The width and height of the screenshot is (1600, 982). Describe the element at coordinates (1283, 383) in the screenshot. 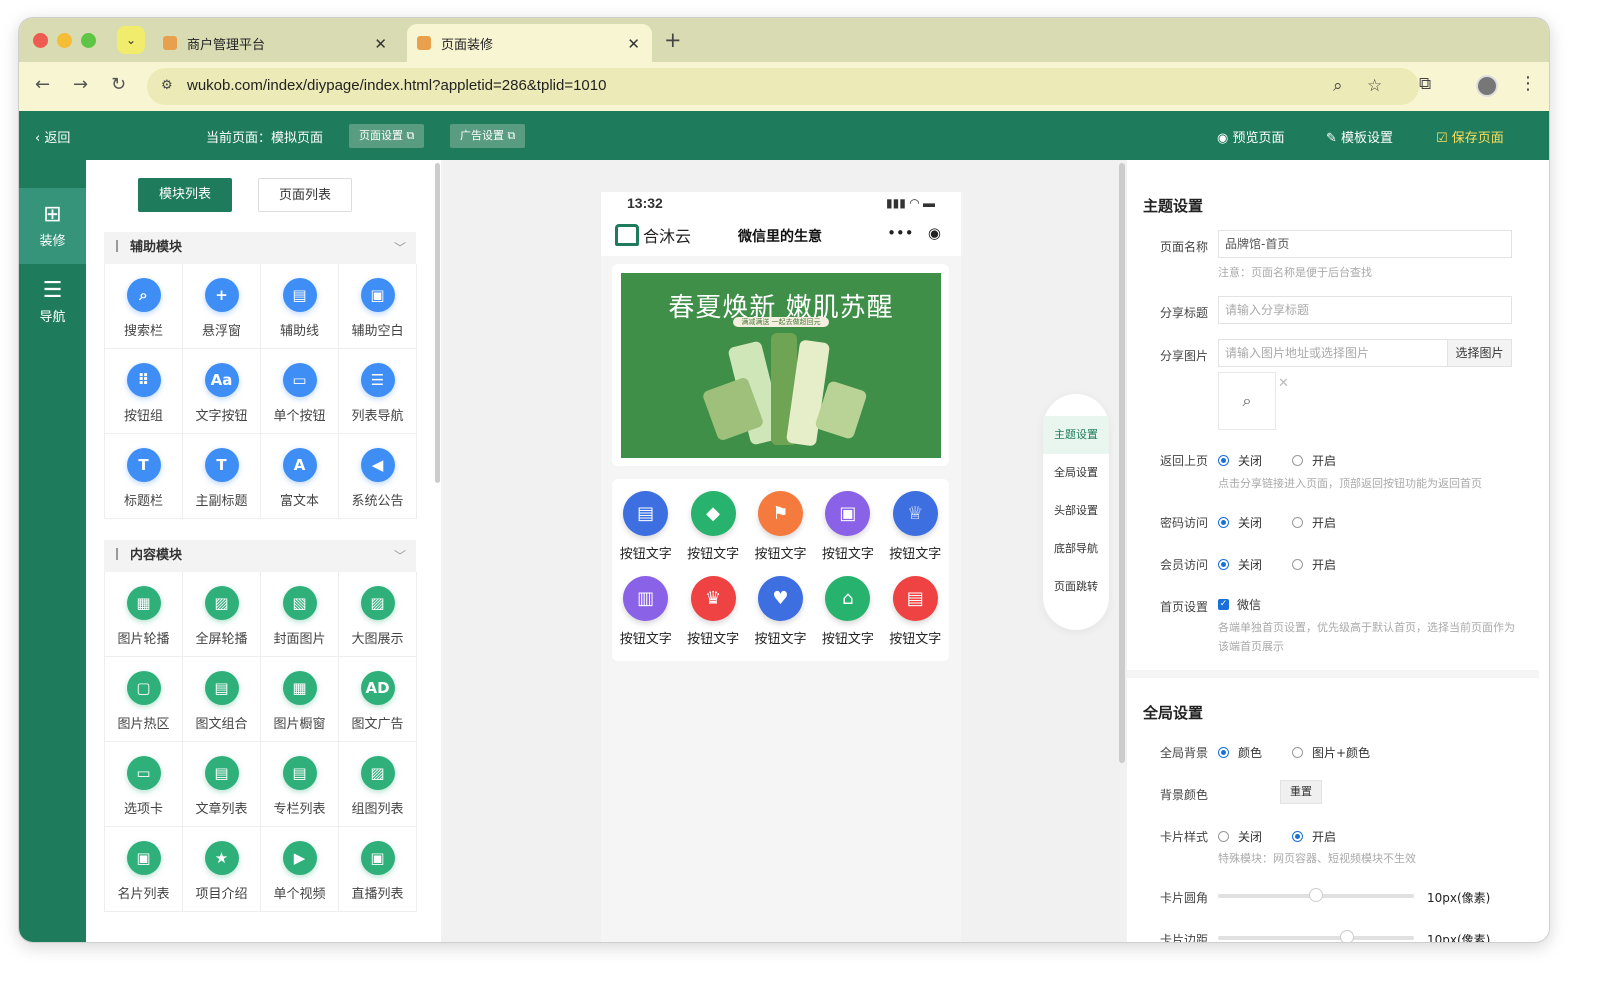

I see `remove-image-icon: ✕` at that location.